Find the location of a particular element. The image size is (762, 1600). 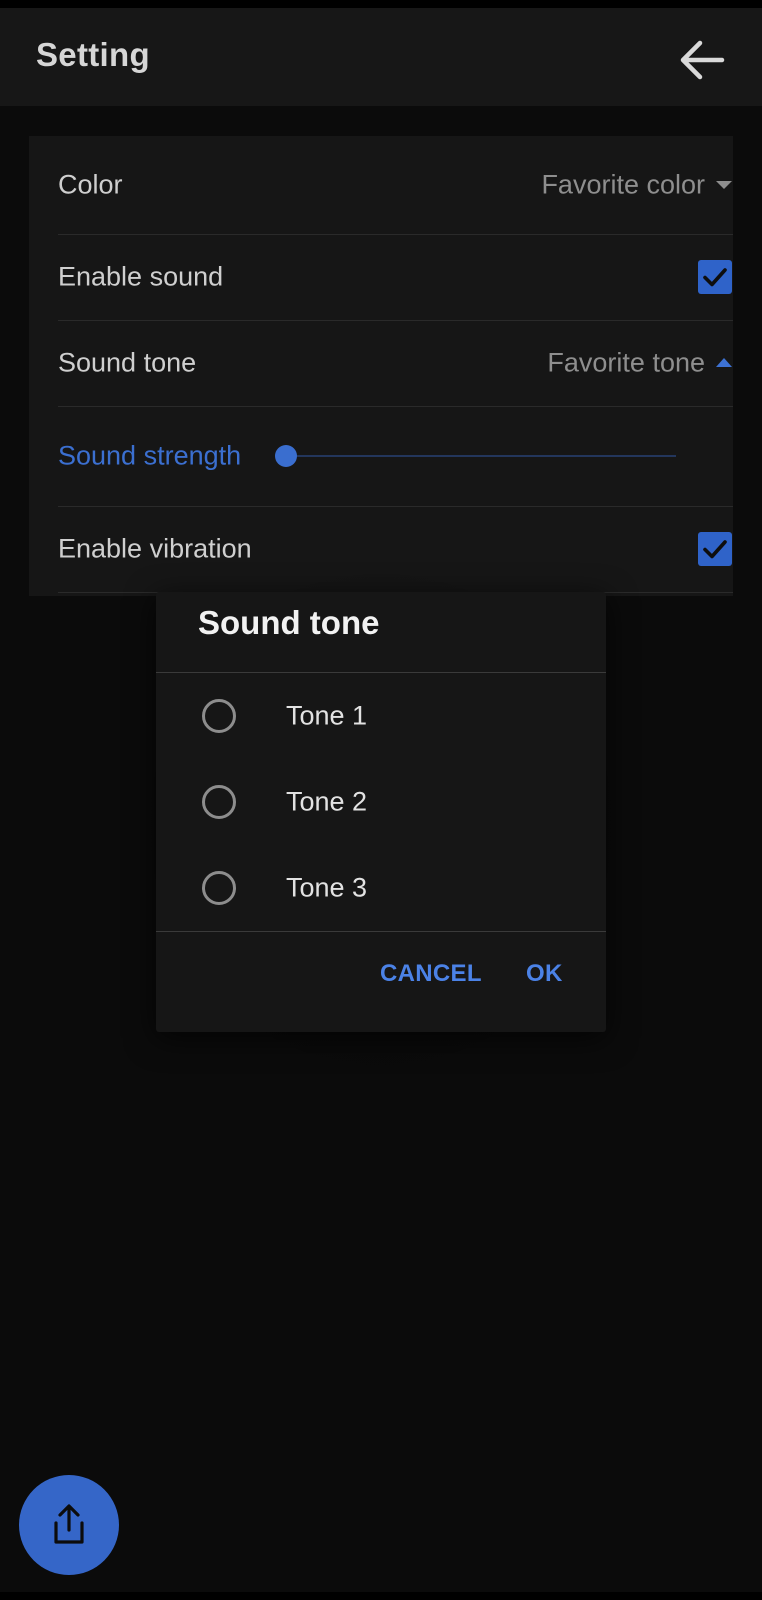

sound-tone-label: Sound tone is located at coordinates (127, 362).